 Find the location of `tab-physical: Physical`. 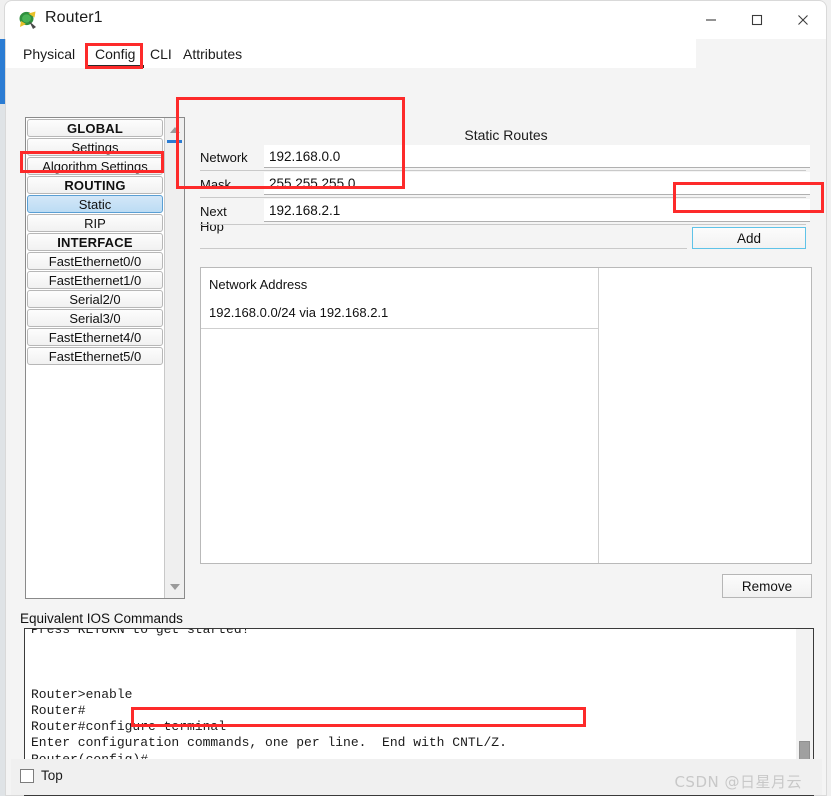

tab-physical: Physical is located at coordinates (49, 55).